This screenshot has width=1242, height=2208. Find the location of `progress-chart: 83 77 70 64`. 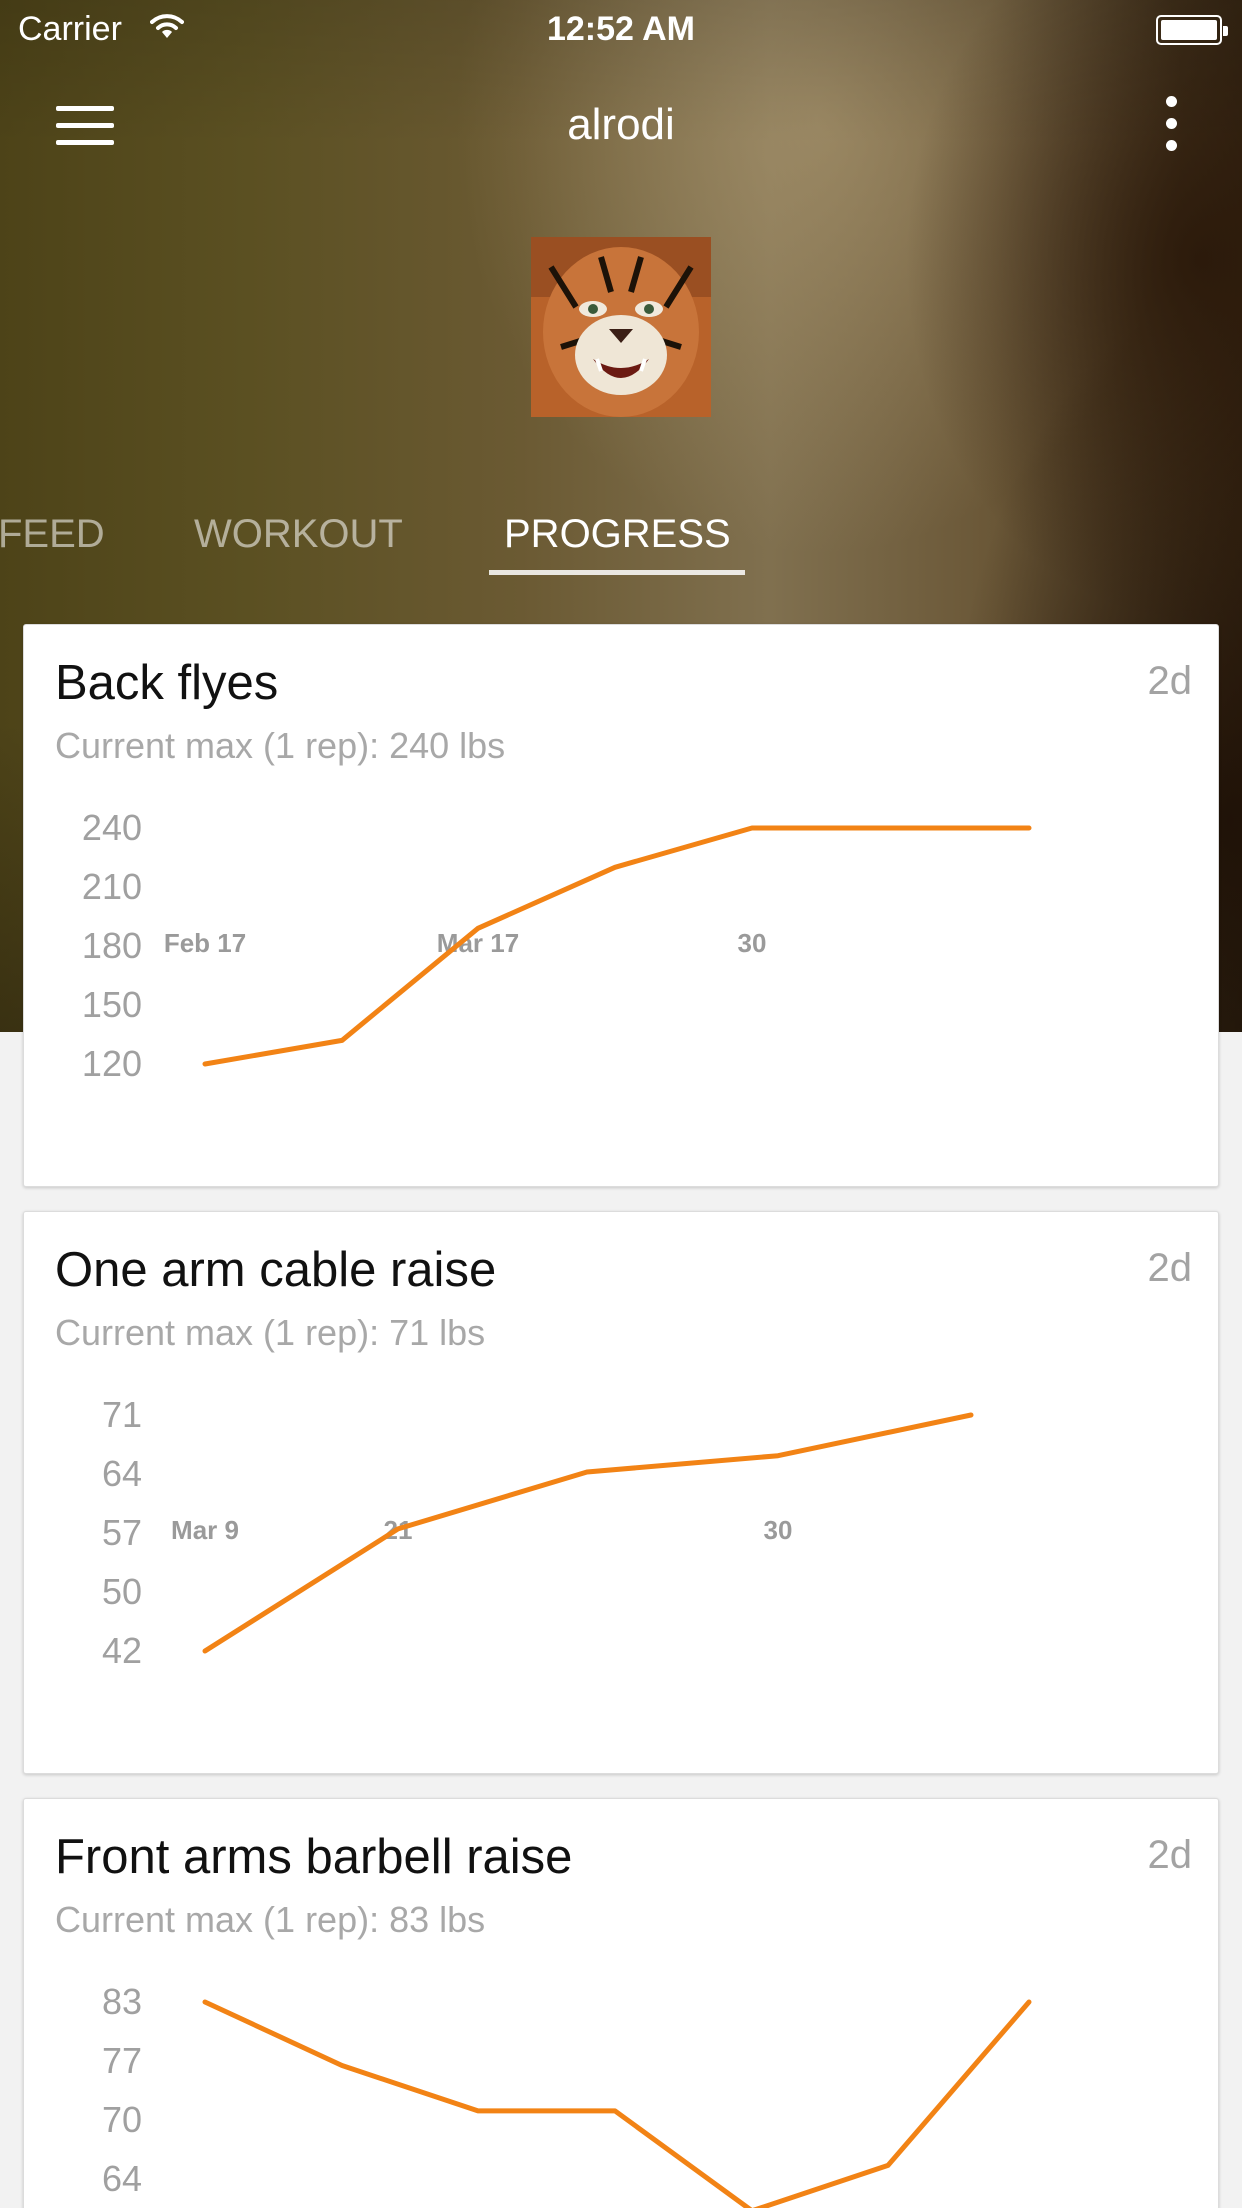

progress-chart: 83 77 70 64 is located at coordinates (567, 2094).